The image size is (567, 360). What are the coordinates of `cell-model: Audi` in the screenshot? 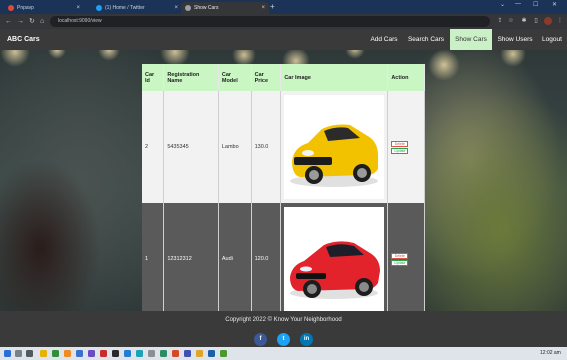 It's located at (235, 259).